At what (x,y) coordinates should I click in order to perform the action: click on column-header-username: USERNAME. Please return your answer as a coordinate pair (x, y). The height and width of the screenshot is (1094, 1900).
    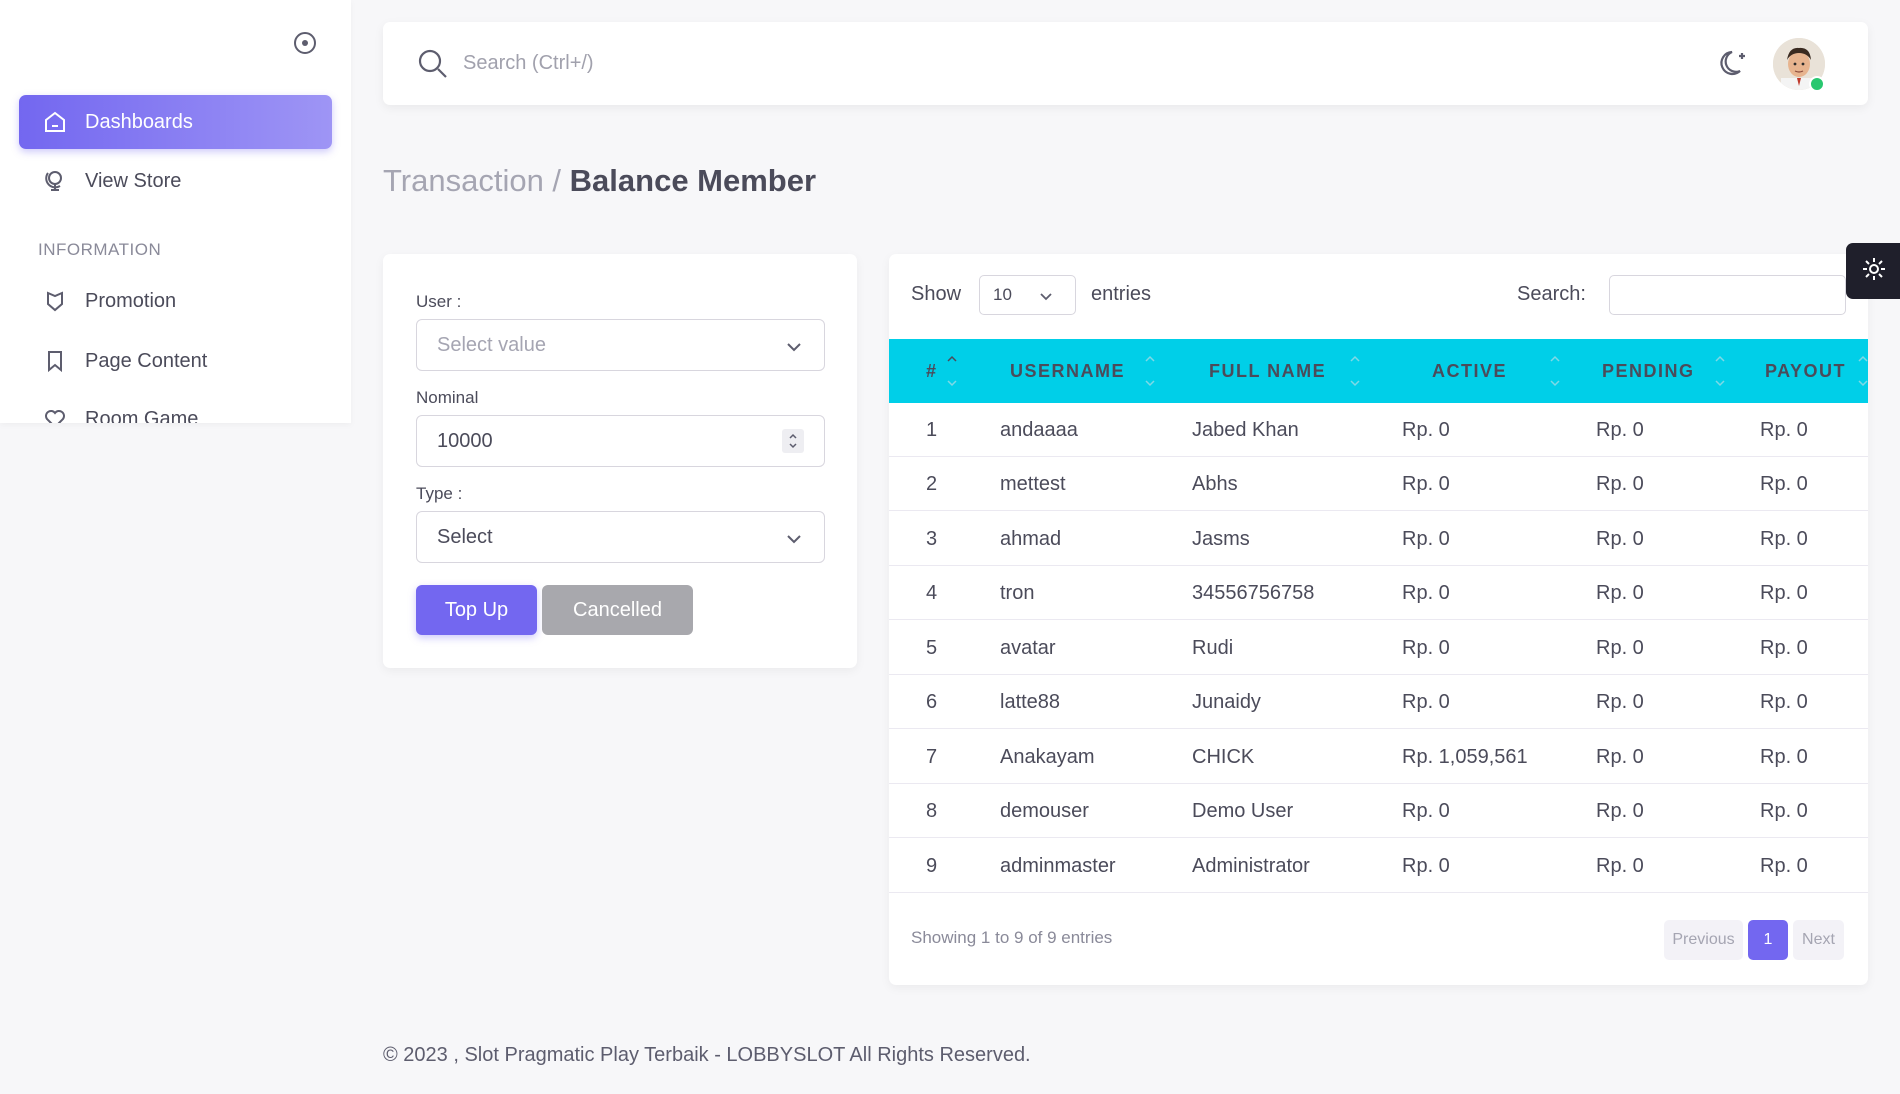
    Looking at the image, I should click on (1082, 371).